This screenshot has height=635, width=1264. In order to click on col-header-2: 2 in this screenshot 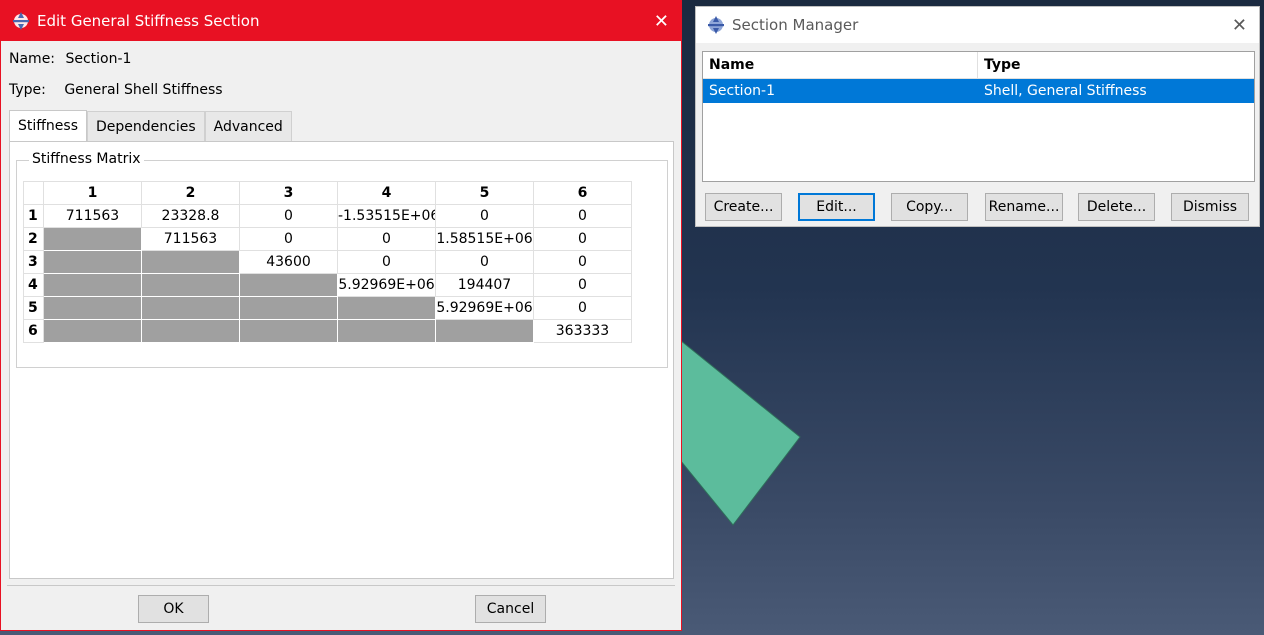, I will do `click(190, 193)`.